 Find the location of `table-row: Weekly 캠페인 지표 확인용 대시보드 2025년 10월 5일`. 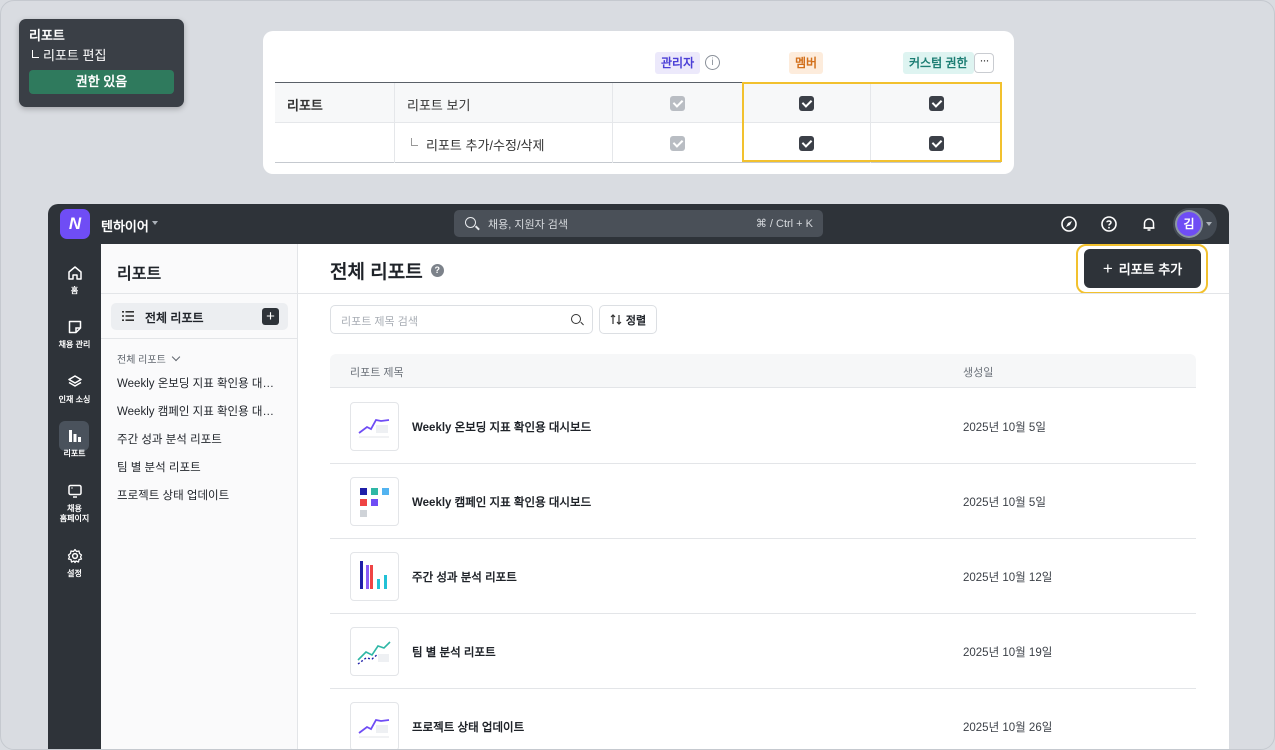

table-row: Weekly 캠페인 지표 확인용 대시보드 2025년 10월 5일 is located at coordinates (763, 501).